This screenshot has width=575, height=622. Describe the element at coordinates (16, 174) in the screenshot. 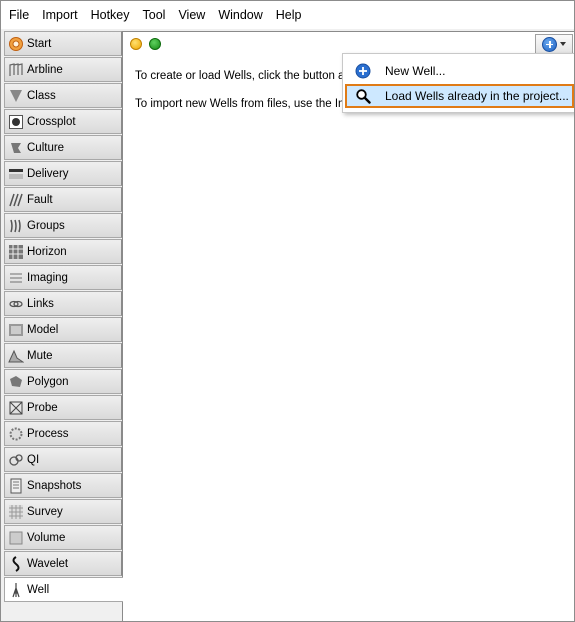

I see `delivery-icon` at that location.